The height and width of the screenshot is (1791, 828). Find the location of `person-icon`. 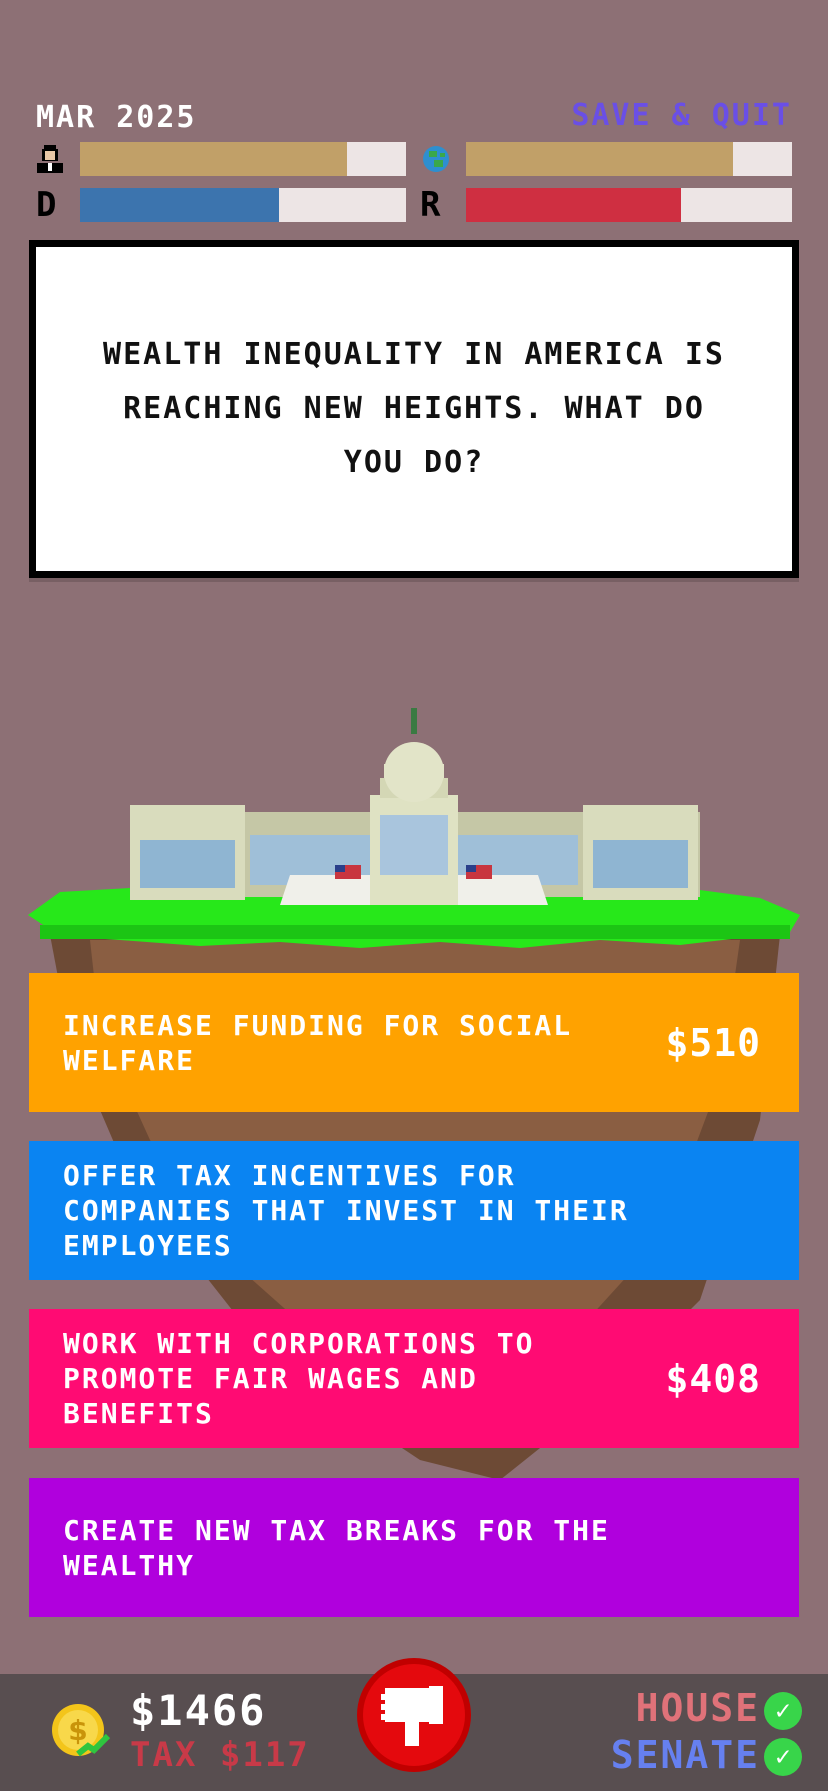

person-icon is located at coordinates (52, 159).